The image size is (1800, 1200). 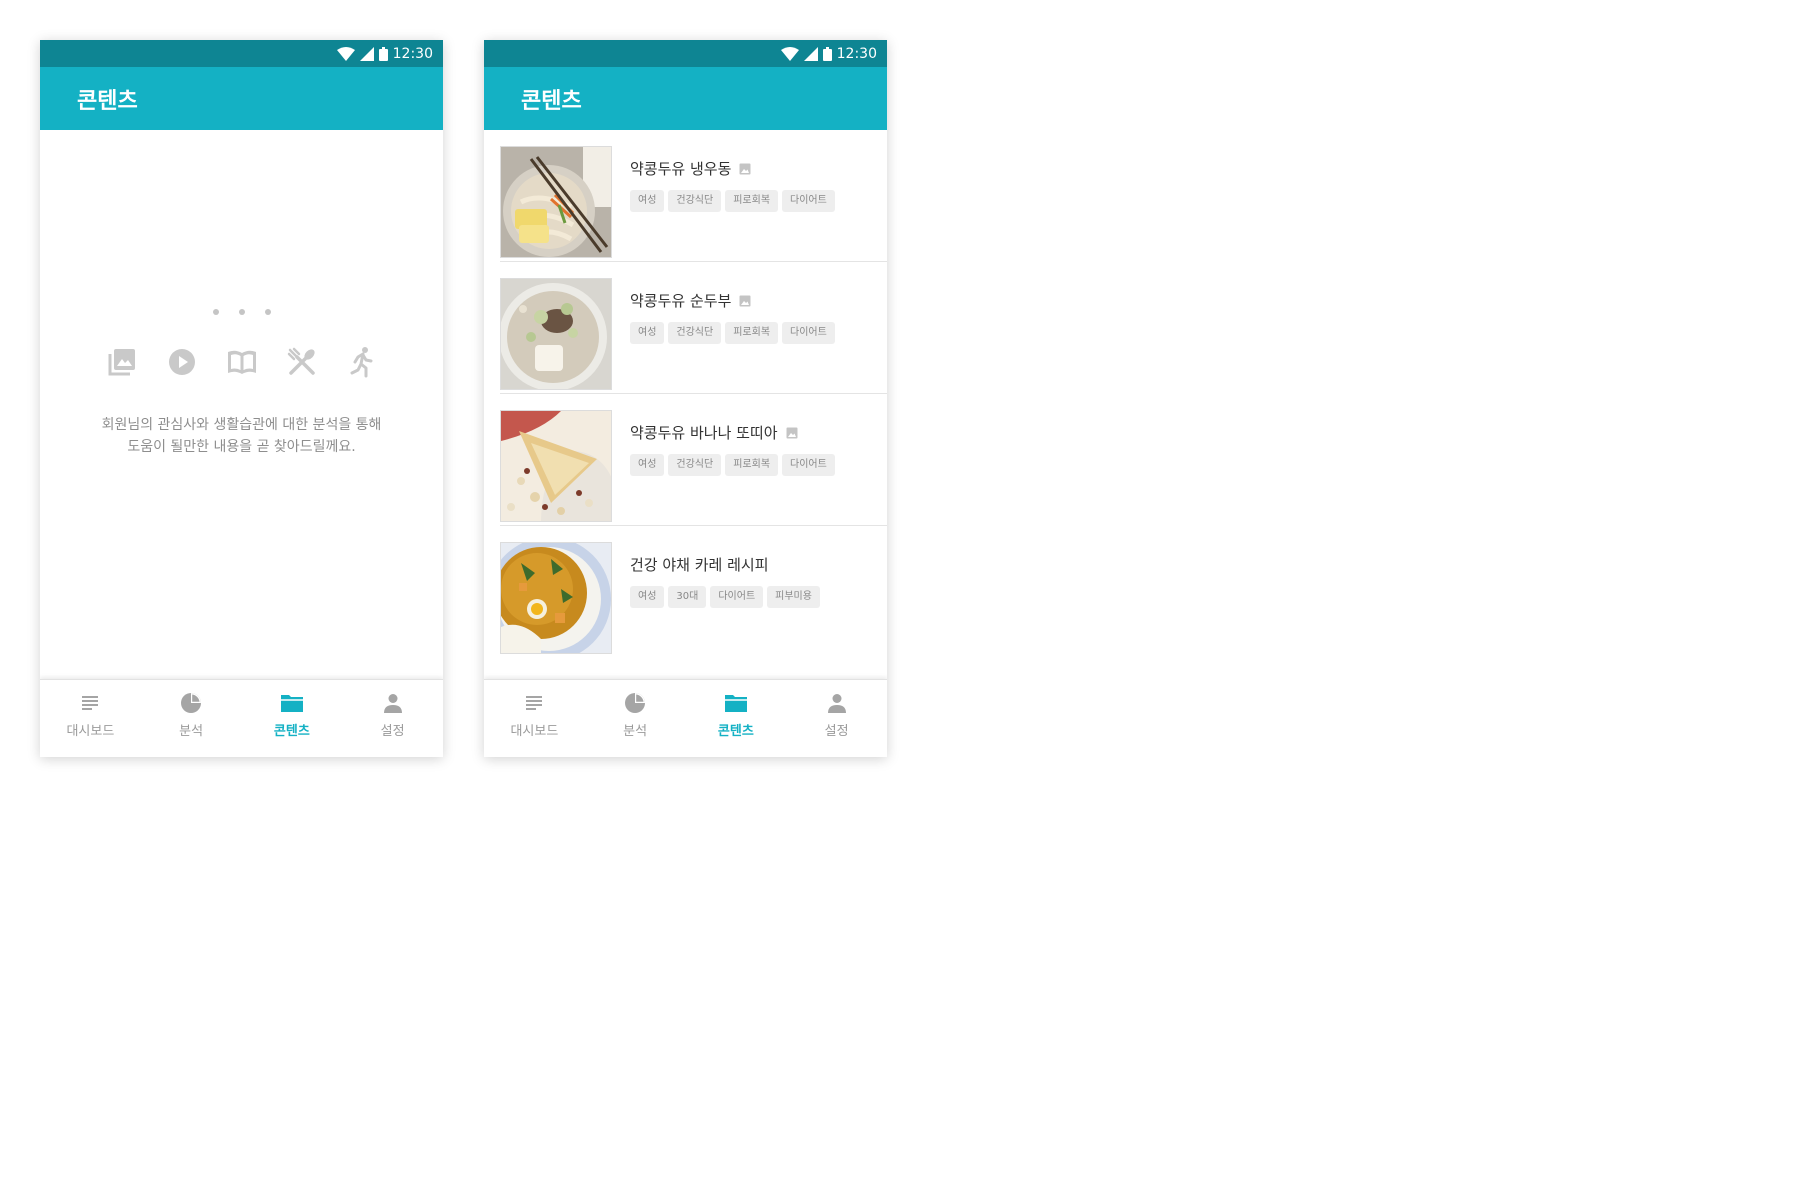 I want to click on tag: 피부미용, so click(x=793, y=597).